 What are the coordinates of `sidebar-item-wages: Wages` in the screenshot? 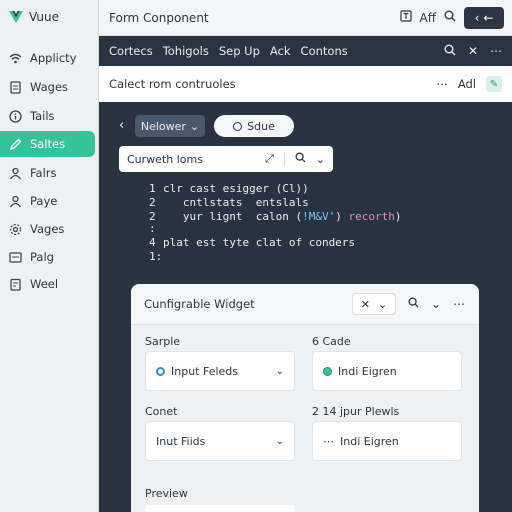 It's located at (47, 87).